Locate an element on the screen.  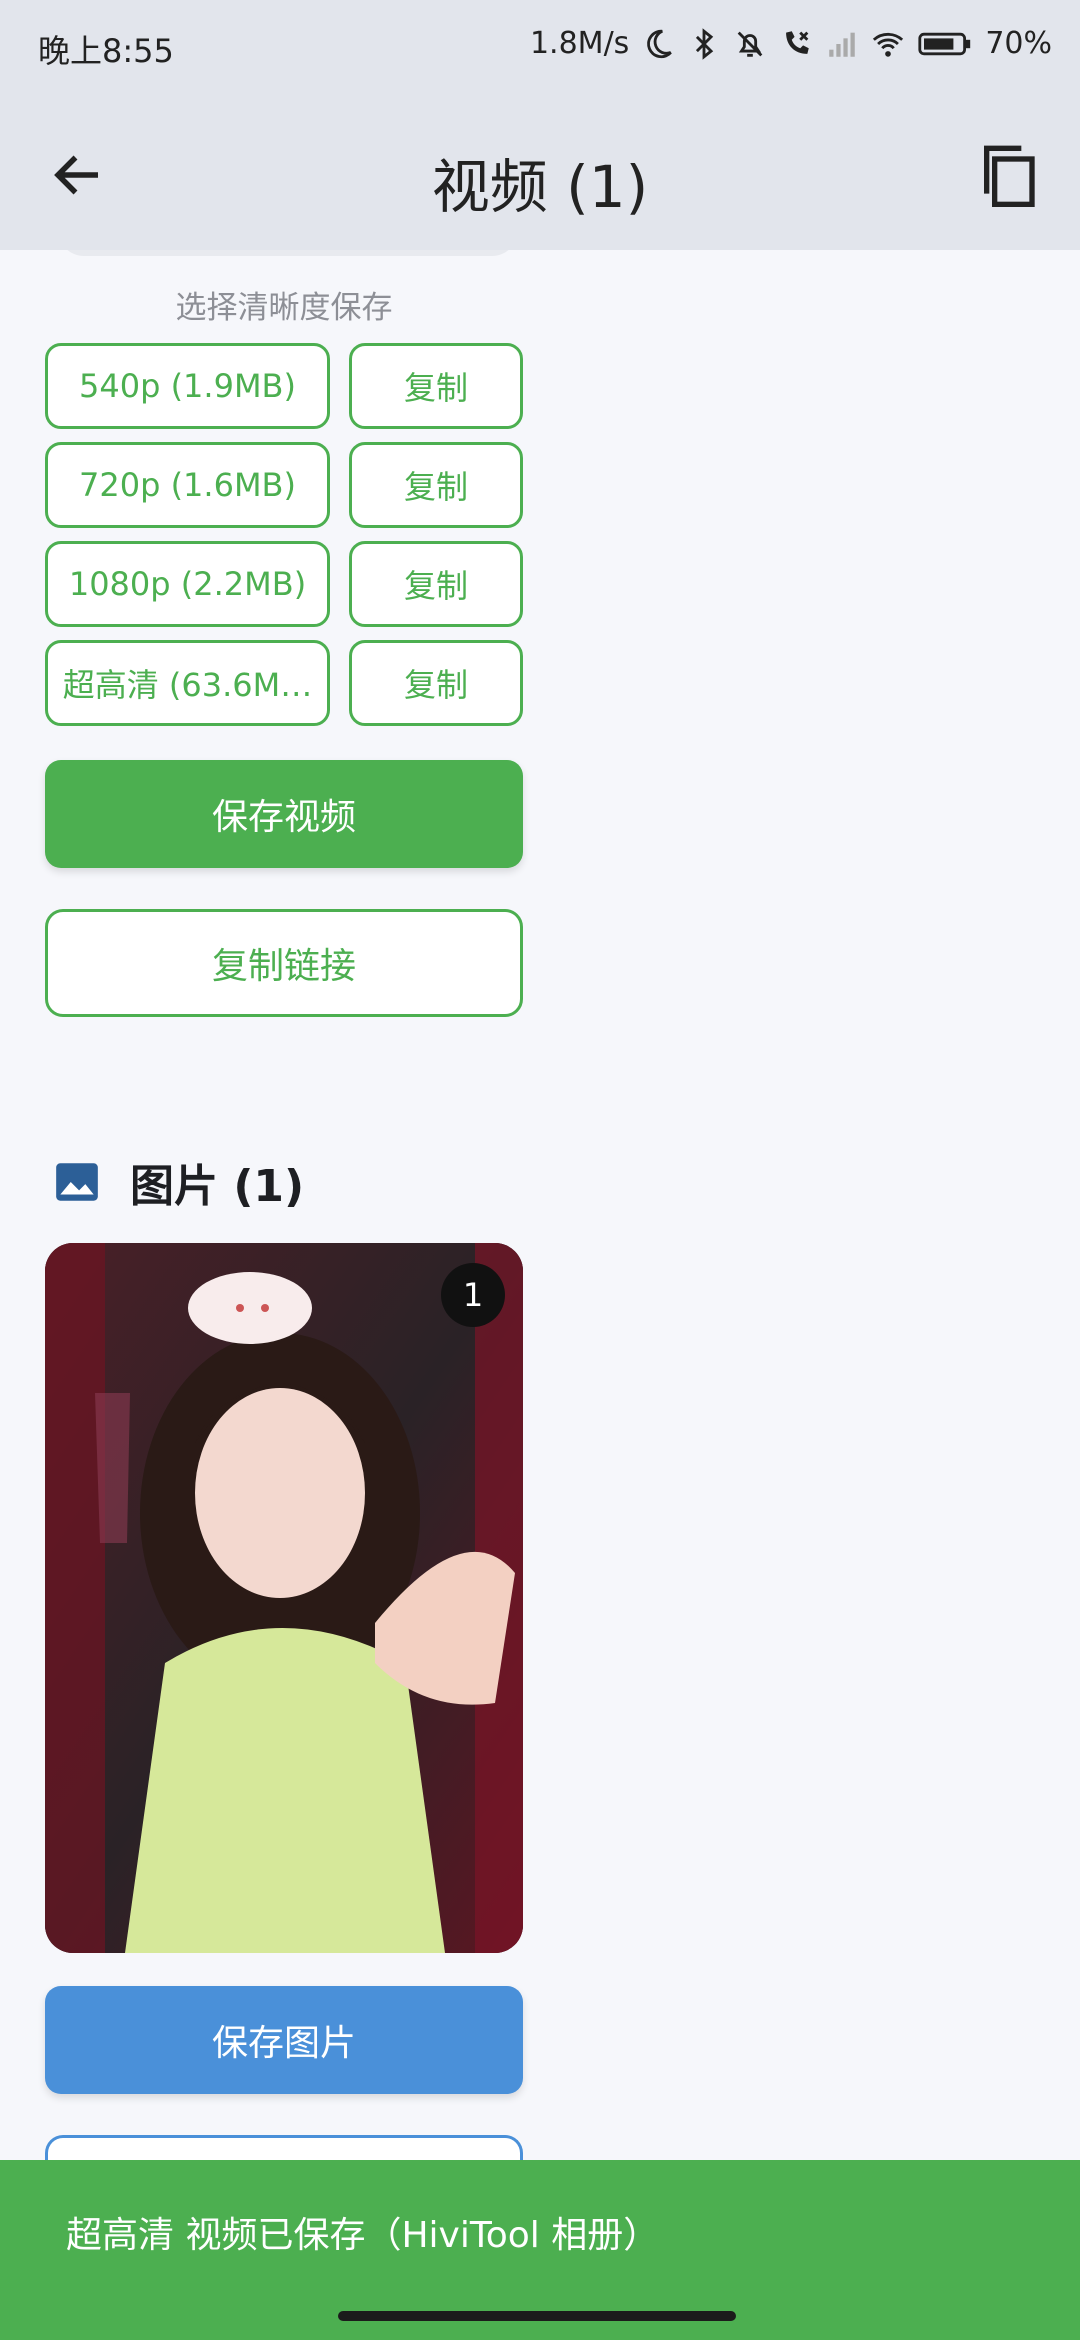
quality-1080p-button: 1080p (2.2MB) is located at coordinates (187, 584).